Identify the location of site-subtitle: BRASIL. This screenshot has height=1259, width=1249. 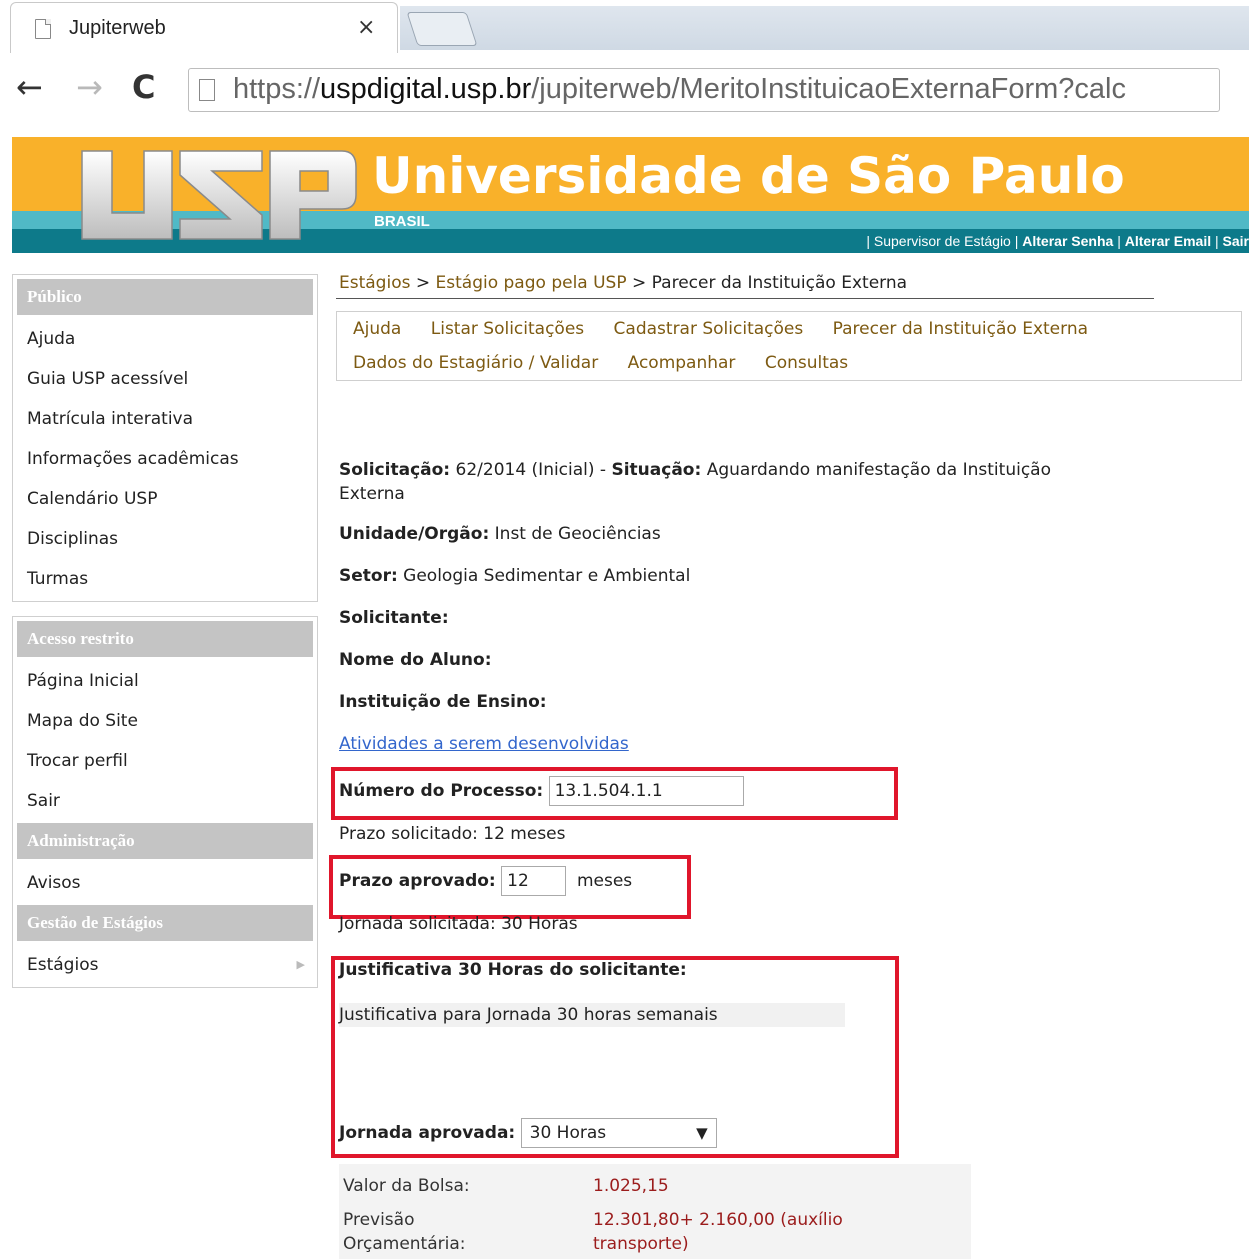
(402, 221).